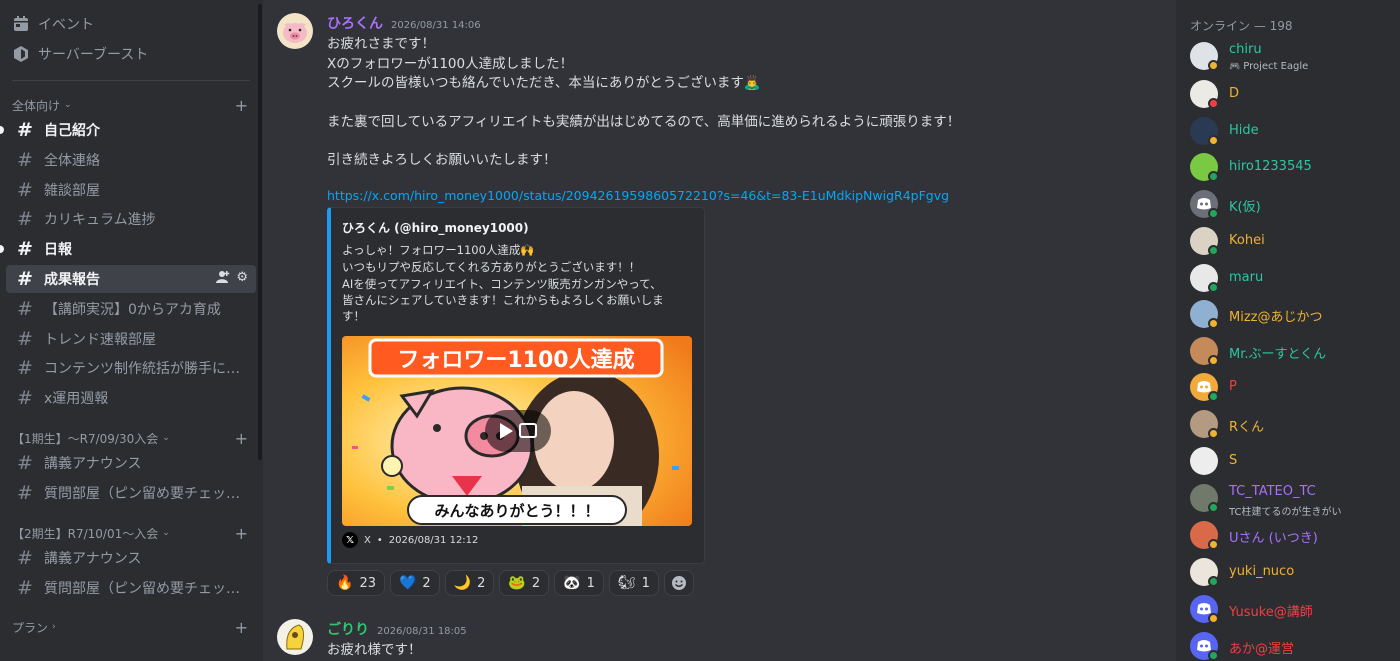 This screenshot has width=1400, height=661. Describe the element at coordinates (572, 583) in the screenshot. I see `panda-icon: 🐼` at that location.